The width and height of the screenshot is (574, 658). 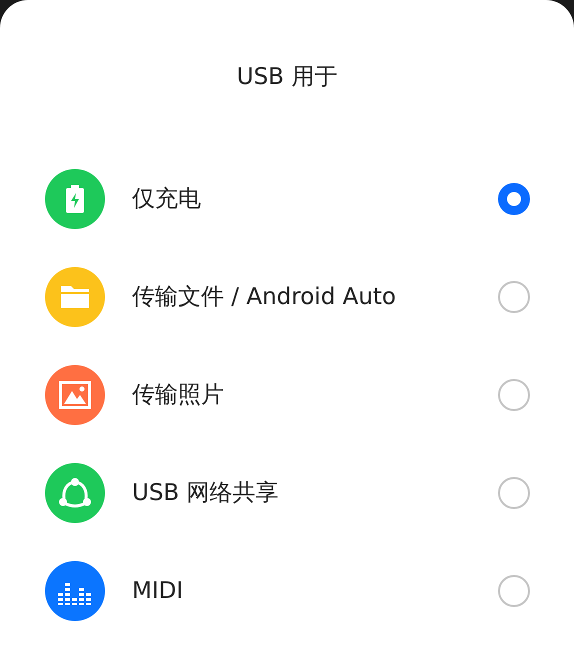 I want to click on option-label: 传输文件 / Android Auto, so click(x=265, y=297).